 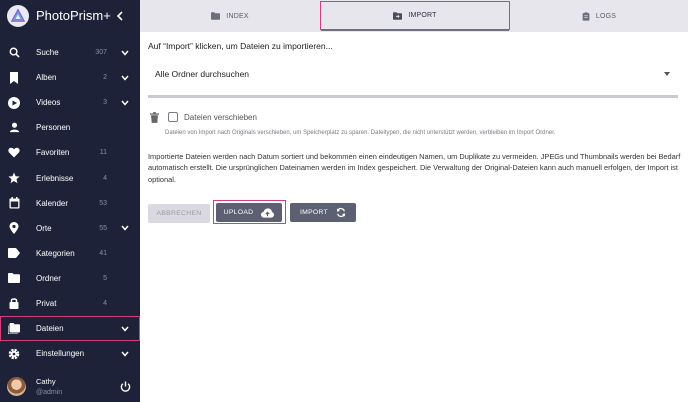 What do you see at coordinates (70, 77) in the screenshot?
I see `sidebar-item-alben: Alben 2` at bounding box center [70, 77].